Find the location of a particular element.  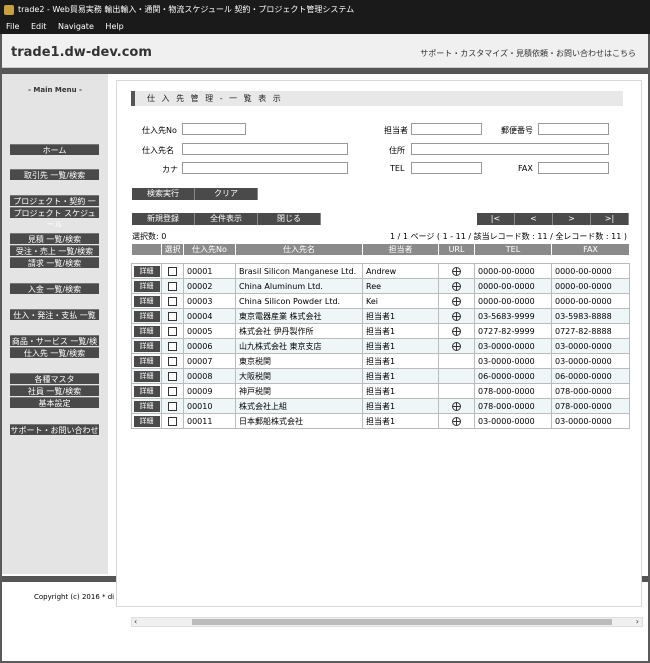

col-select: 選択 is located at coordinates (172, 249).